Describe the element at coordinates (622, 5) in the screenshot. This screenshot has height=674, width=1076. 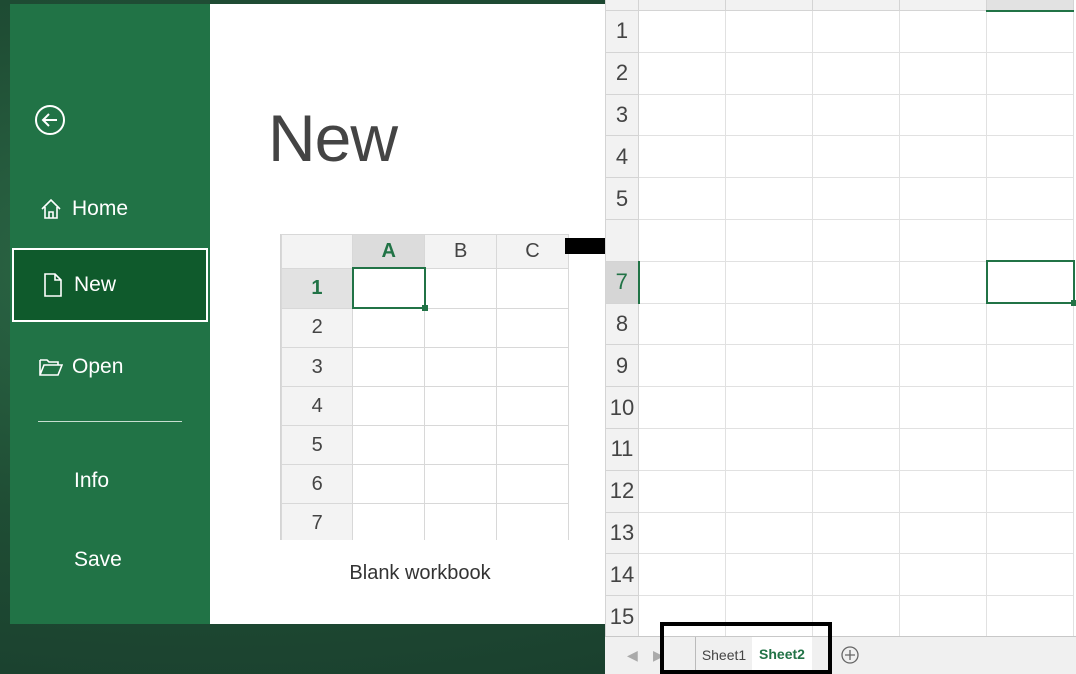
I see `select-all-corner` at that location.